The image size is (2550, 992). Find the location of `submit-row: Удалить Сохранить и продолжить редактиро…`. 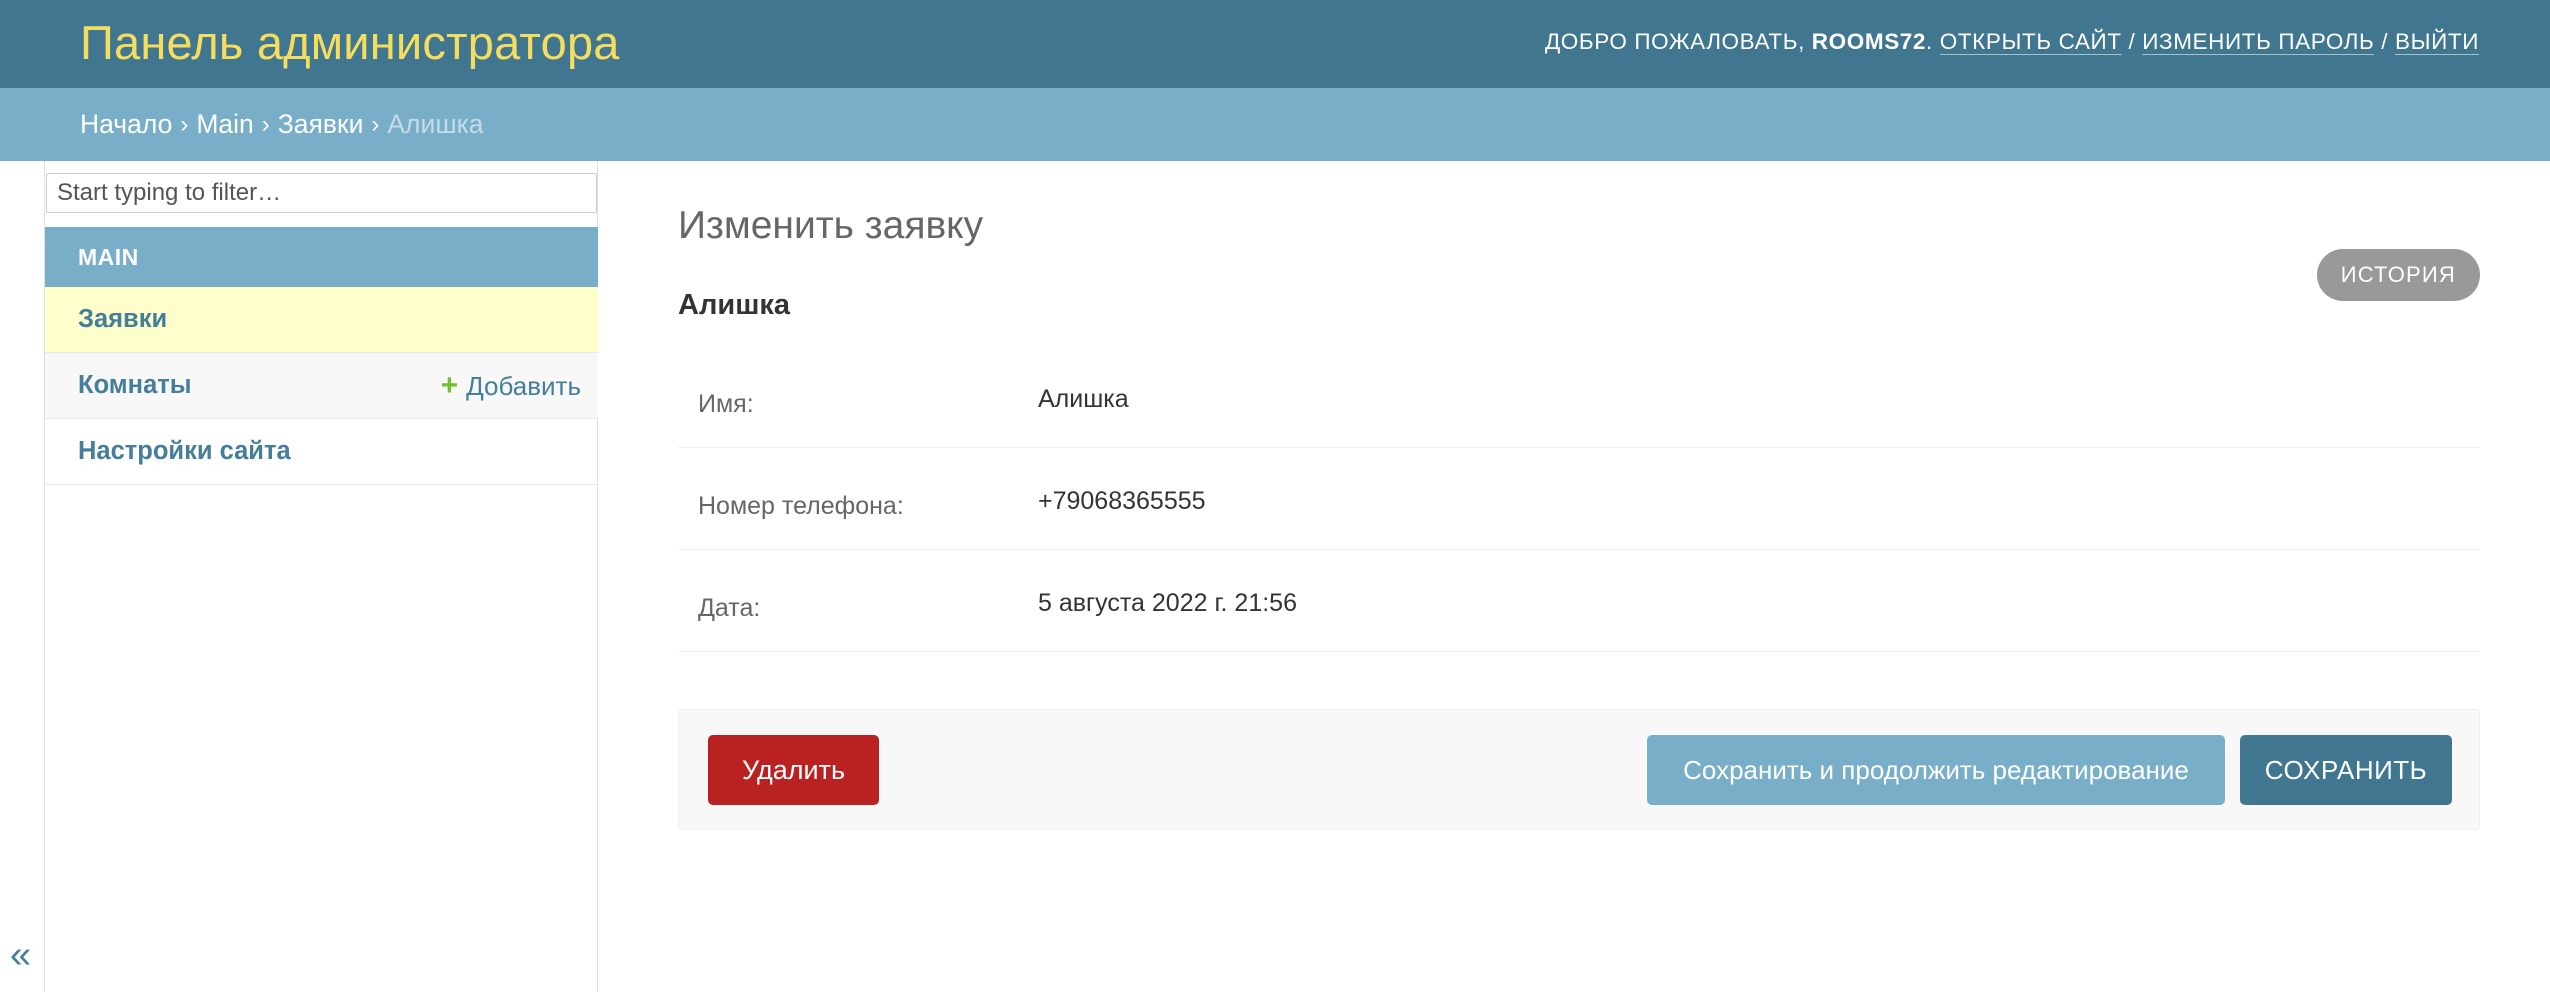

submit-row: Удалить Сохранить и продолжить редактиро… is located at coordinates (1579, 769).